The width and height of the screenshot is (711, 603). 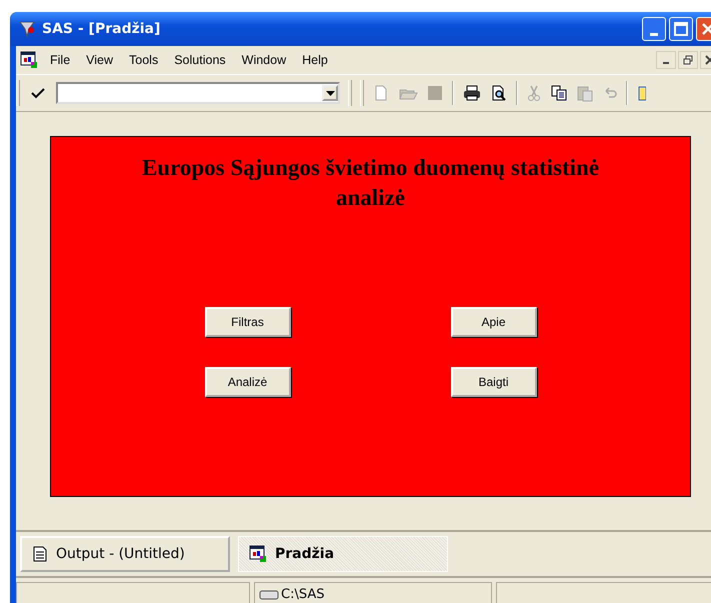 I want to click on restore-button, so click(x=688, y=60).